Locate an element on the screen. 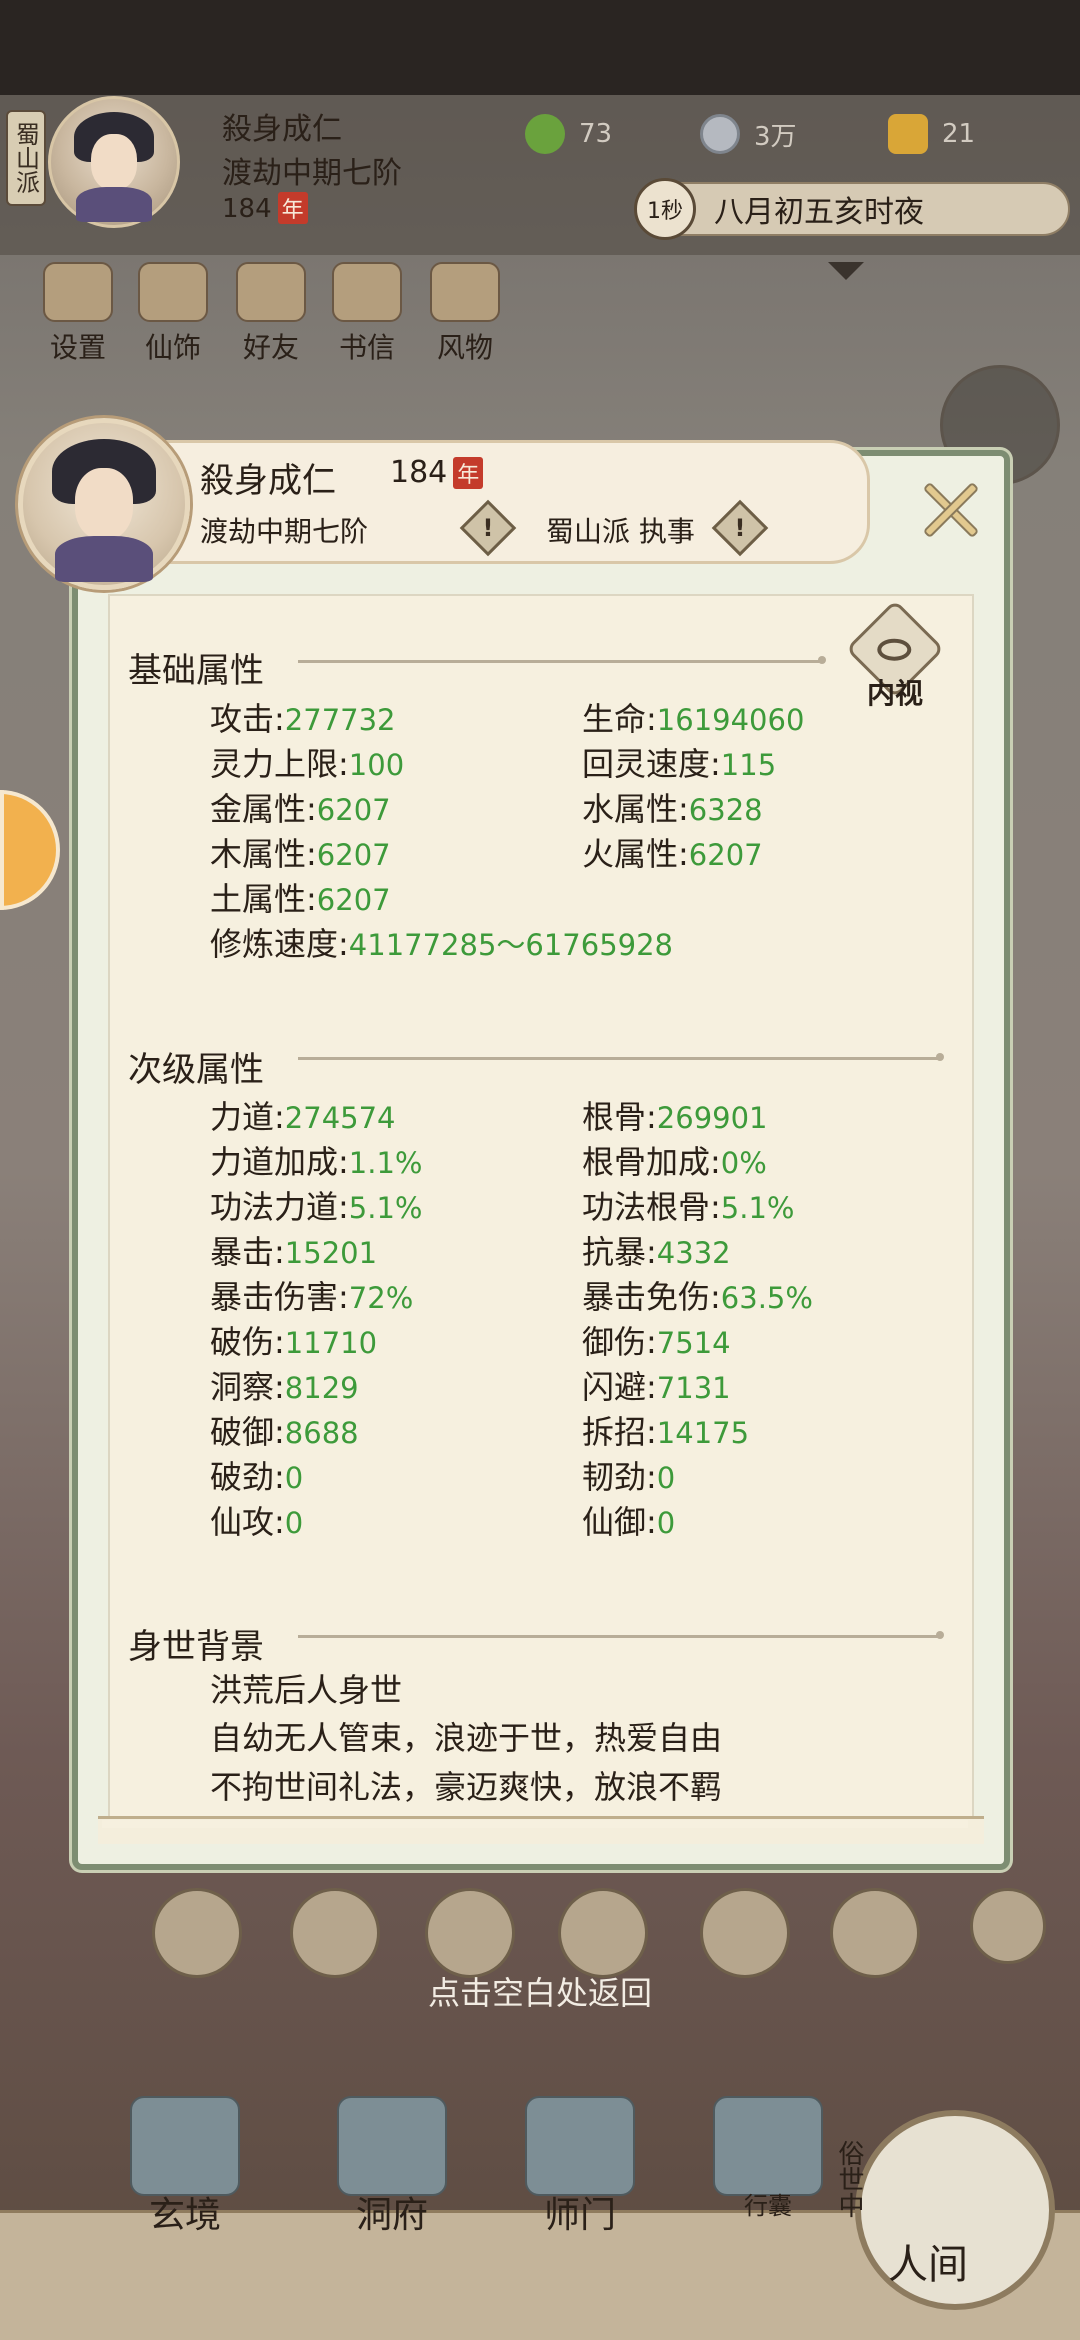 This screenshot has height=2340, width=1080. tab-cultivate is located at coordinates (197, 1933).